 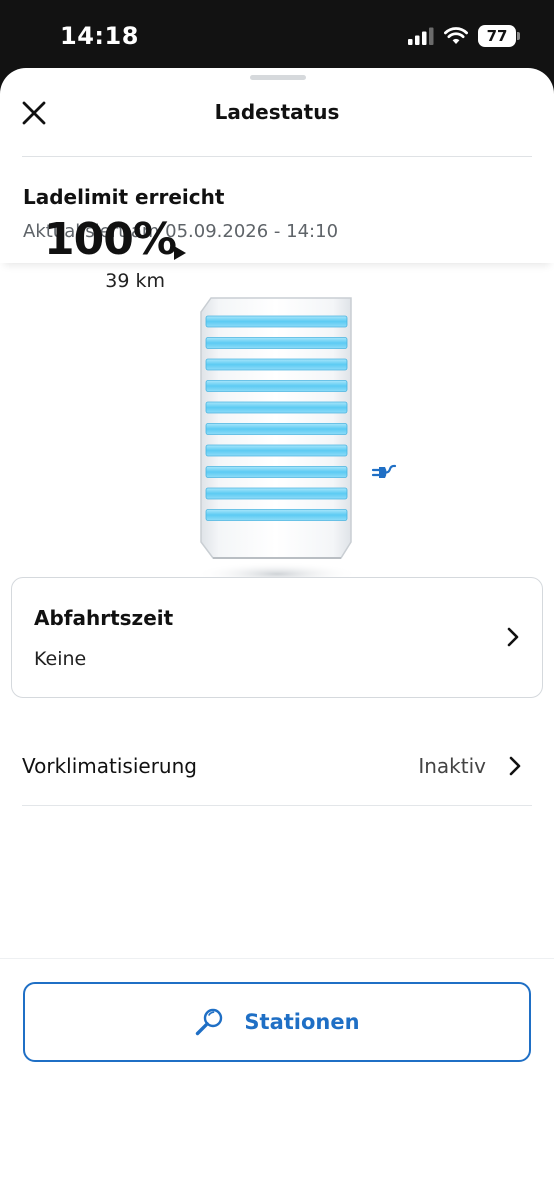 I want to click on sheet-grabber, so click(x=278, y=77).